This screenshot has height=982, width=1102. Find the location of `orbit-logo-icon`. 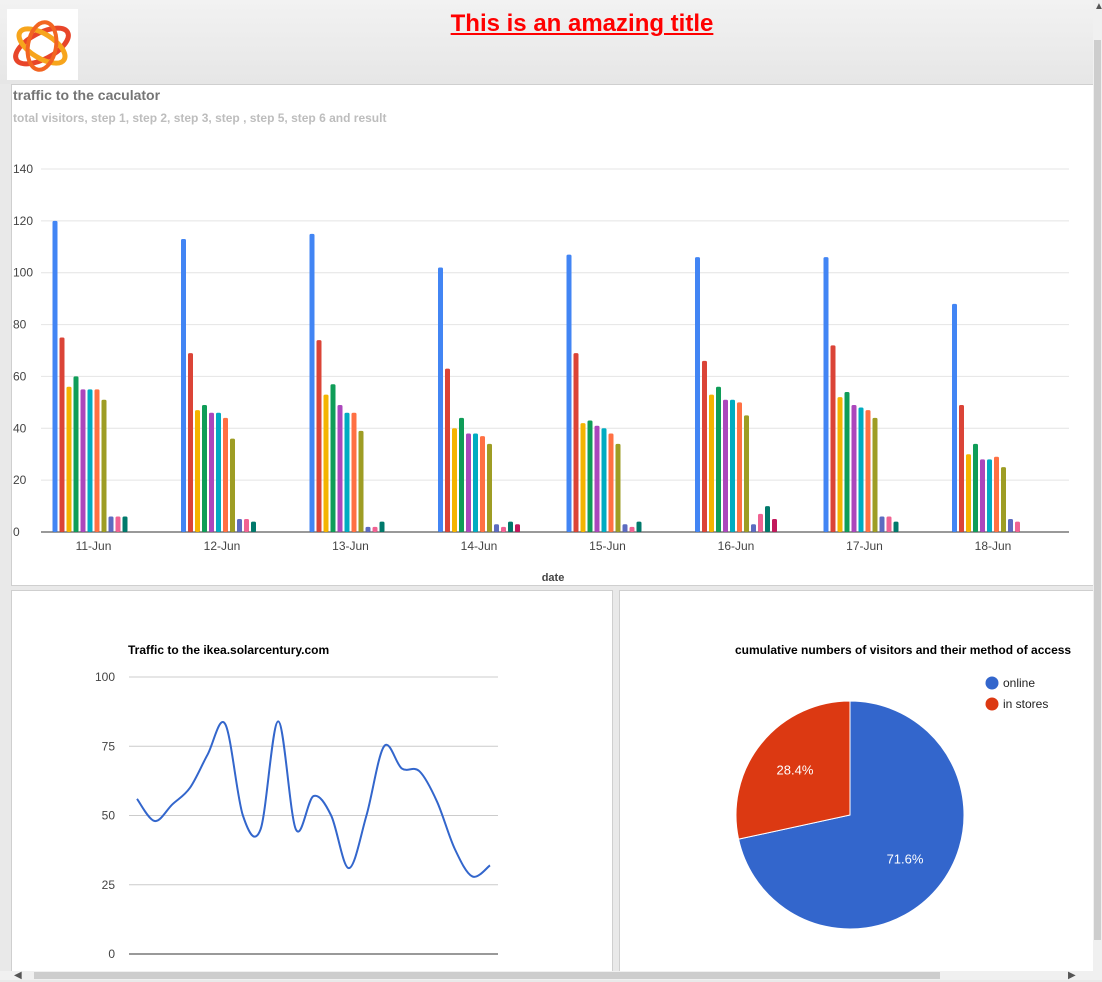

orbit-logo-icon is located at coordinates (42, 46).